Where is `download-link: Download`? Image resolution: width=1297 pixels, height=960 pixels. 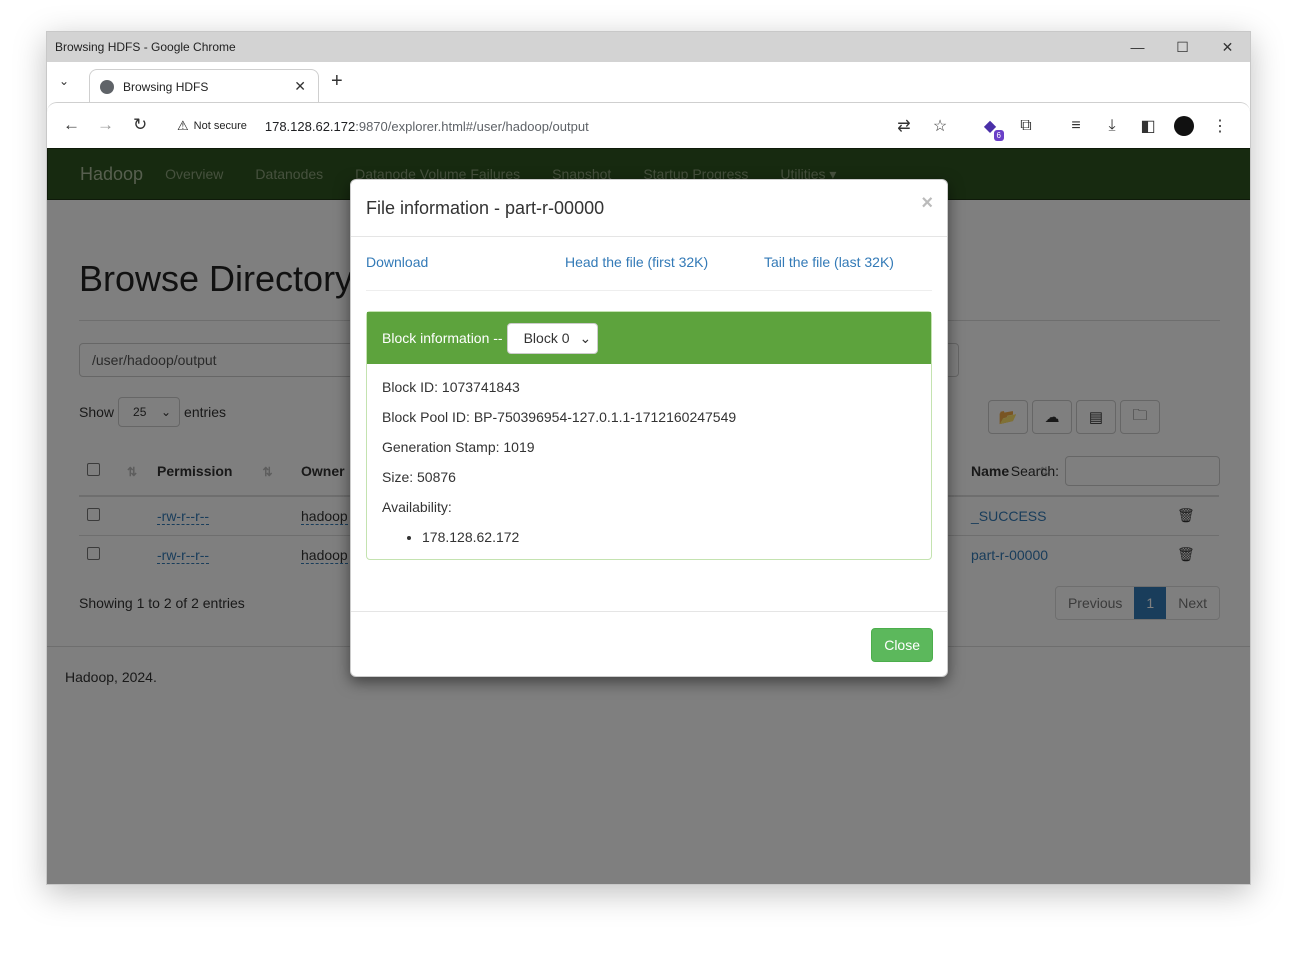 download-link: Download is located at coordinates (465, 262).